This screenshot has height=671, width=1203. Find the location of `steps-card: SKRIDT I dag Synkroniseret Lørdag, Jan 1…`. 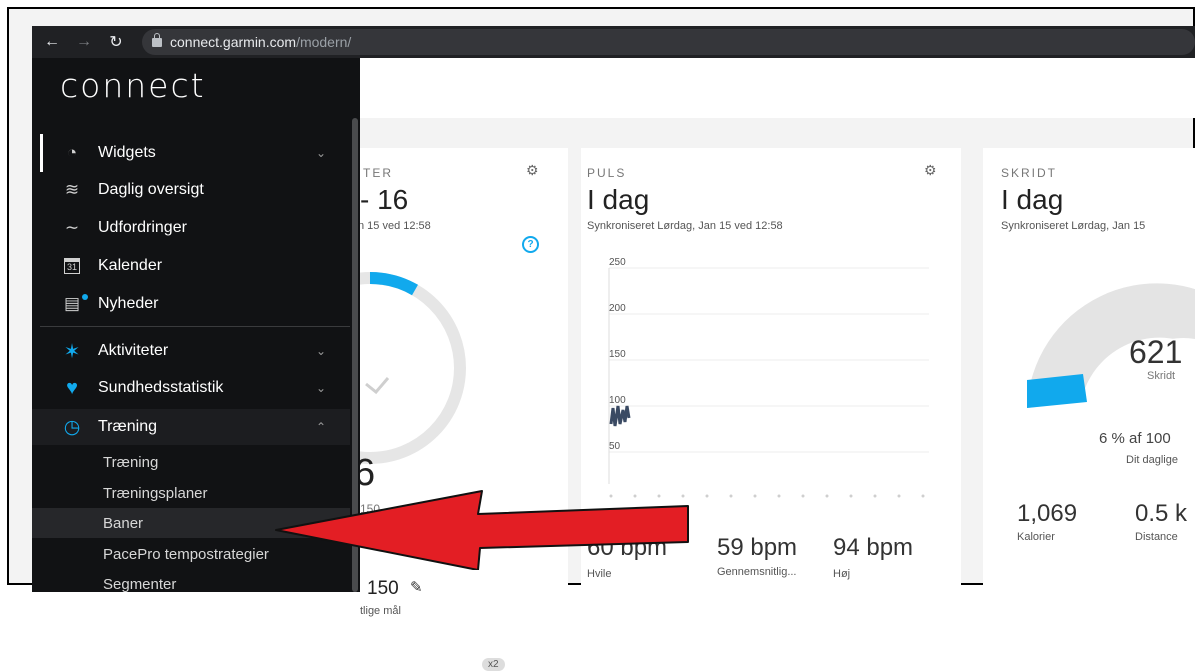

steps-card: SKRIDT I dag Synkroniseret Lørdag, Jan 1… is located at coordinates (1089, 370).